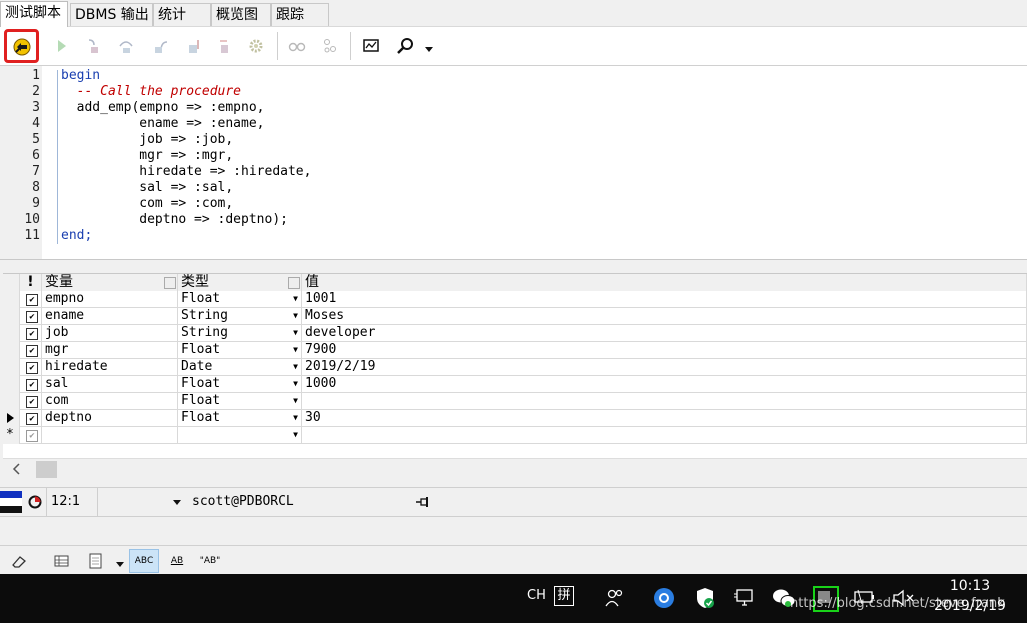 This screenshot has width=1027, height=623. I want to click on variable-name-cell: com, so click(110, 401).